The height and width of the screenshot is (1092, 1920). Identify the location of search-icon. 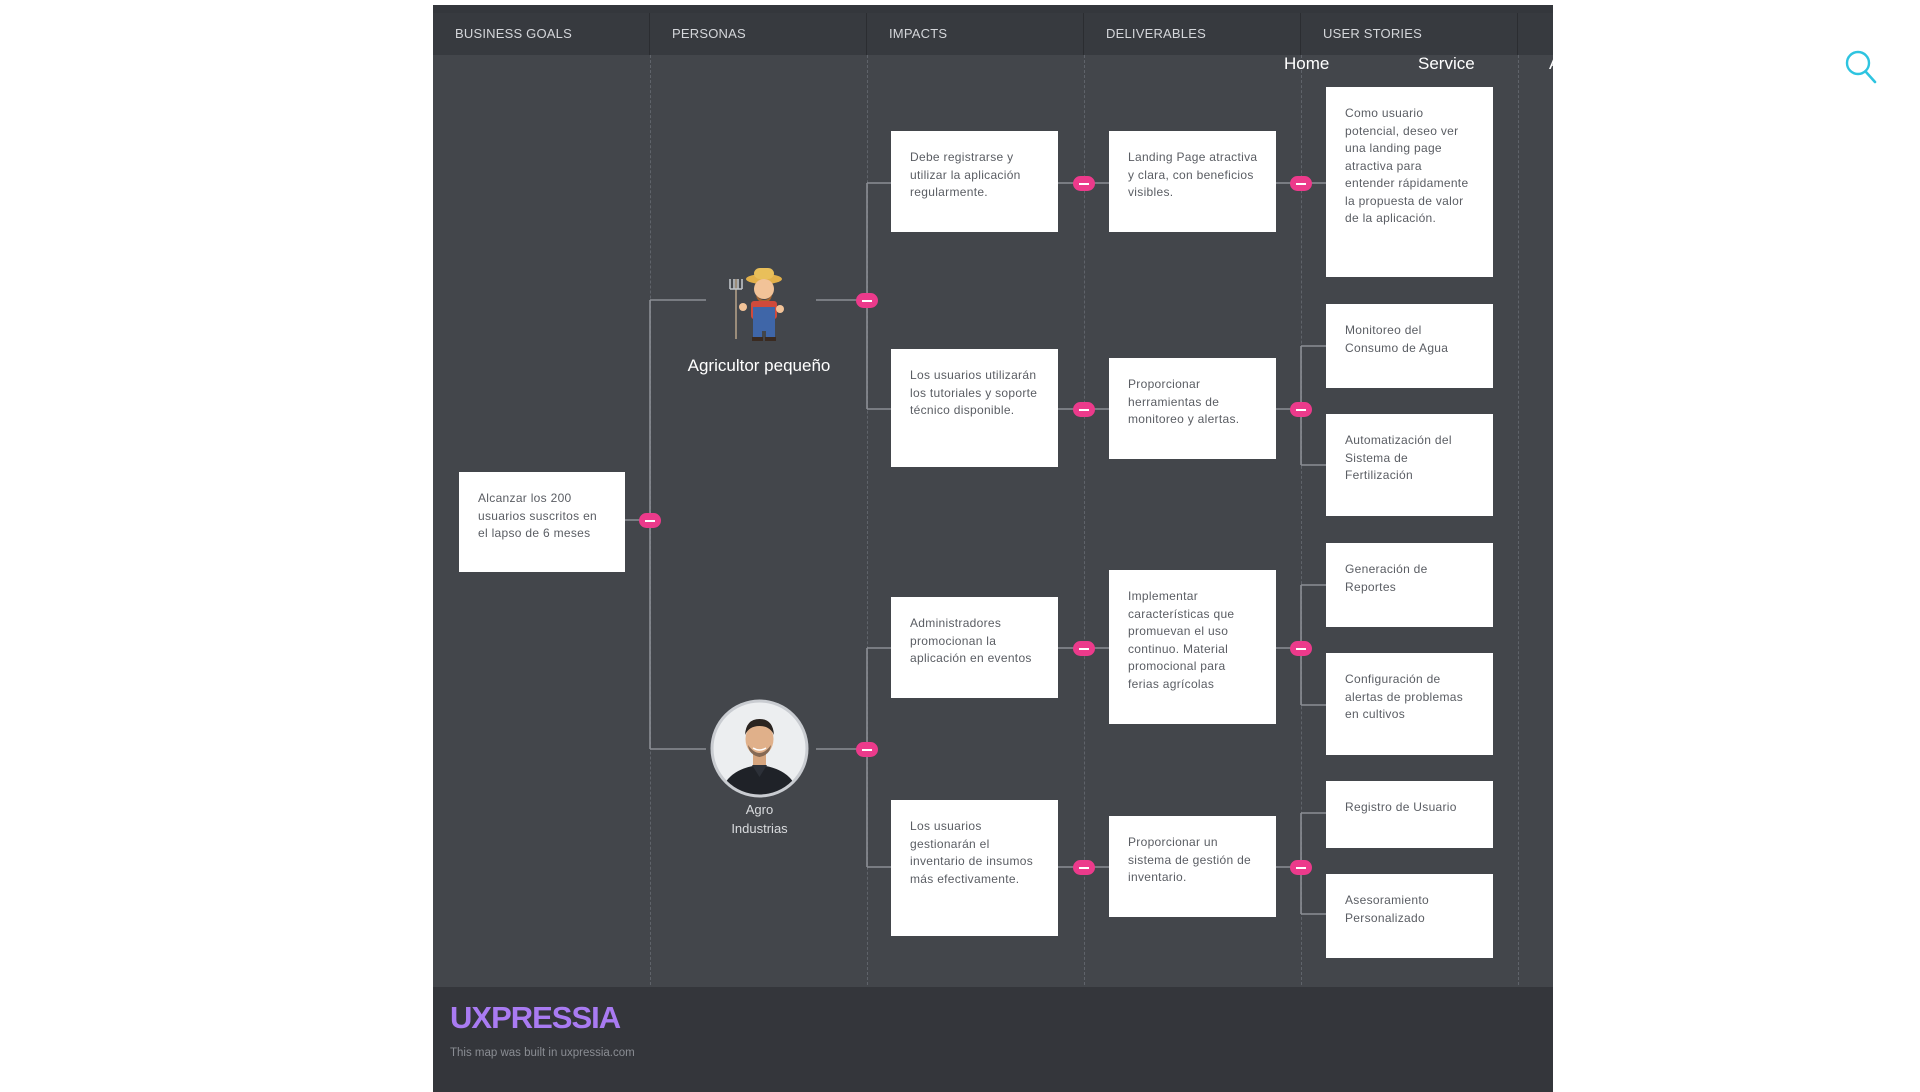
(1861, 67).